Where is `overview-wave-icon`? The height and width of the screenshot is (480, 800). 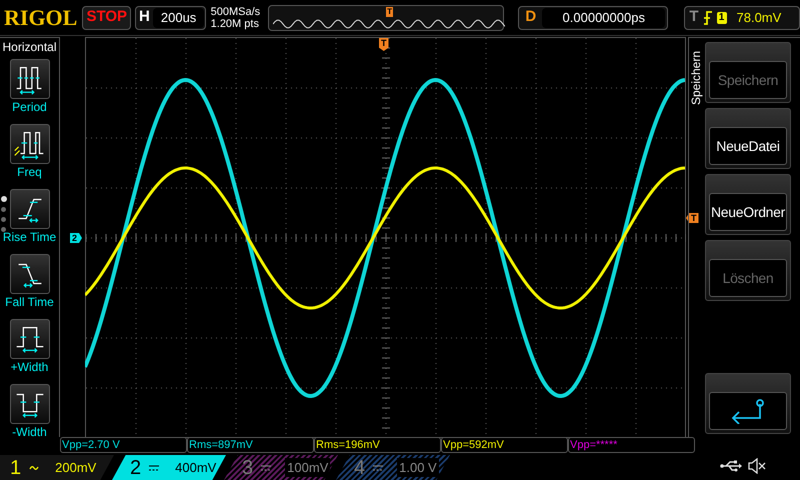 overview-wave-icon is located at coordinates (389, 23).